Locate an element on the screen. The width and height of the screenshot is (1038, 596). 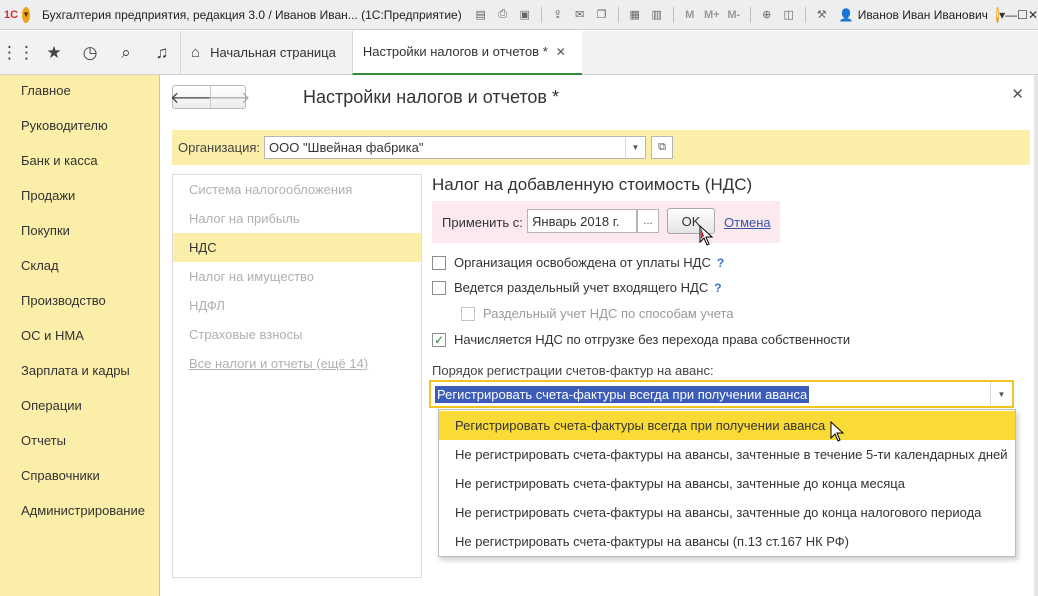
organization-value: ООО "Швейная фабрика" is located at coordinates (346, 147).